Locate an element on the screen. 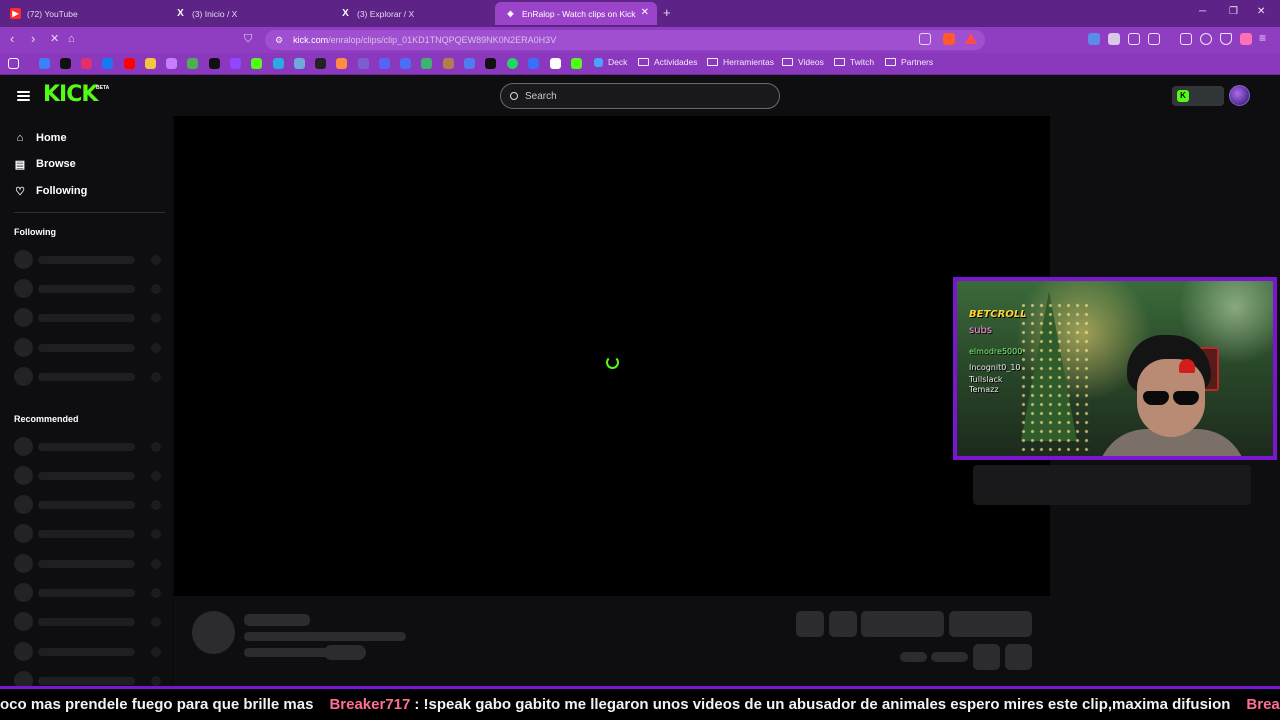 This screenshot has width=1280, height=720. tab-x-inicio: X (3) Inicio / X is located at coordinates (247, 13).